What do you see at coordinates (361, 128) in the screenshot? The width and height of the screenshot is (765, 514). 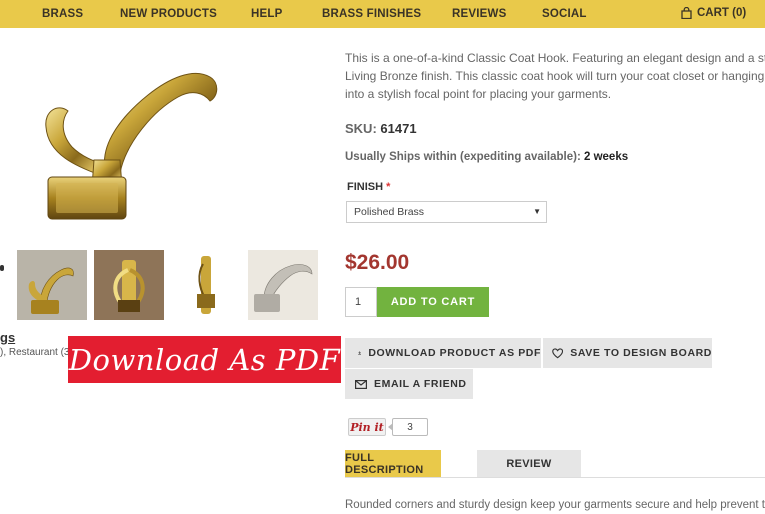 I see `sku-label: SKU:` at bounding box center [361, 128].